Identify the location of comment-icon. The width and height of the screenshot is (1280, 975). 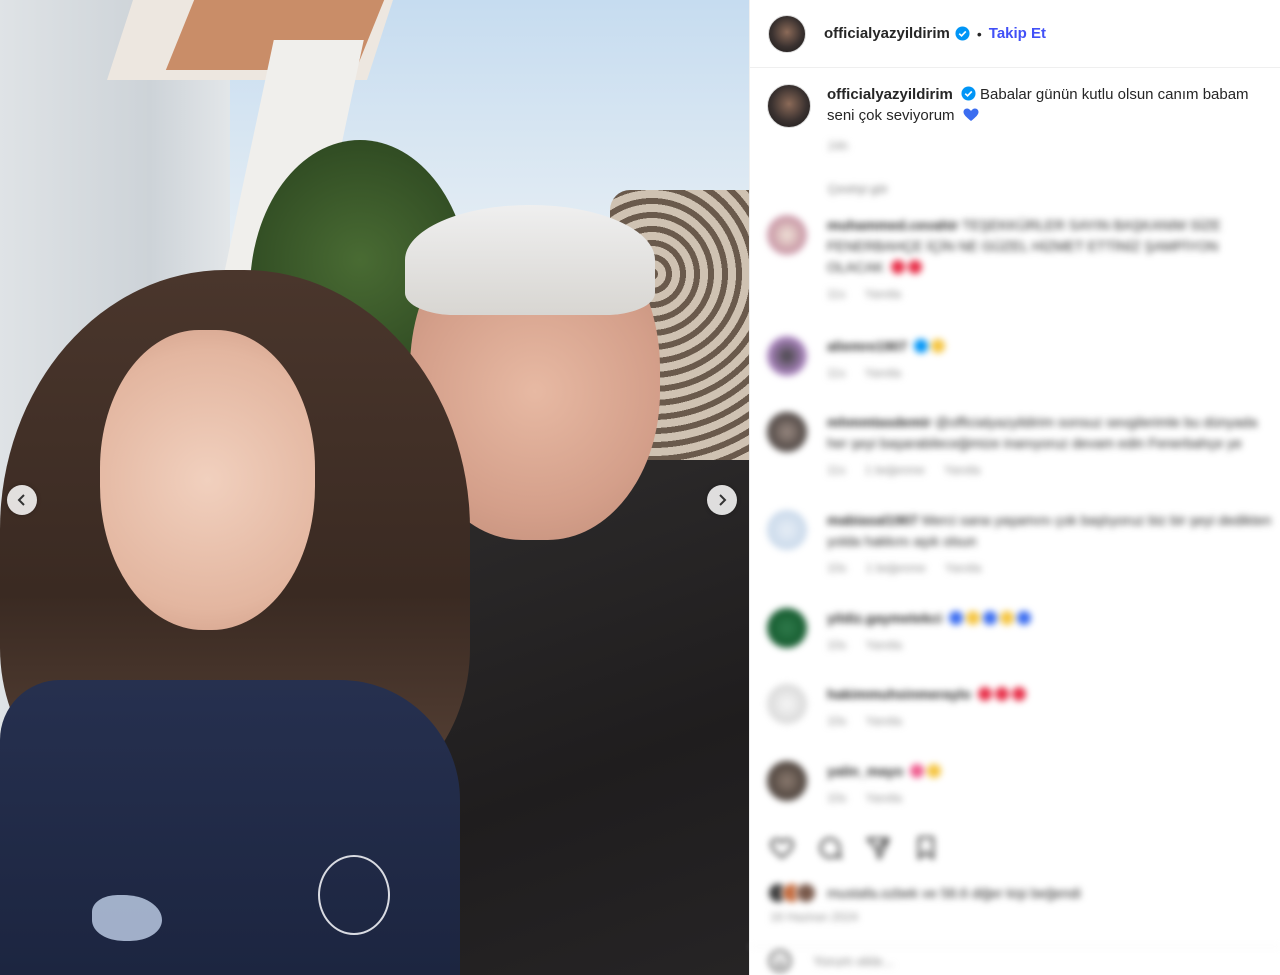
(831, 848).